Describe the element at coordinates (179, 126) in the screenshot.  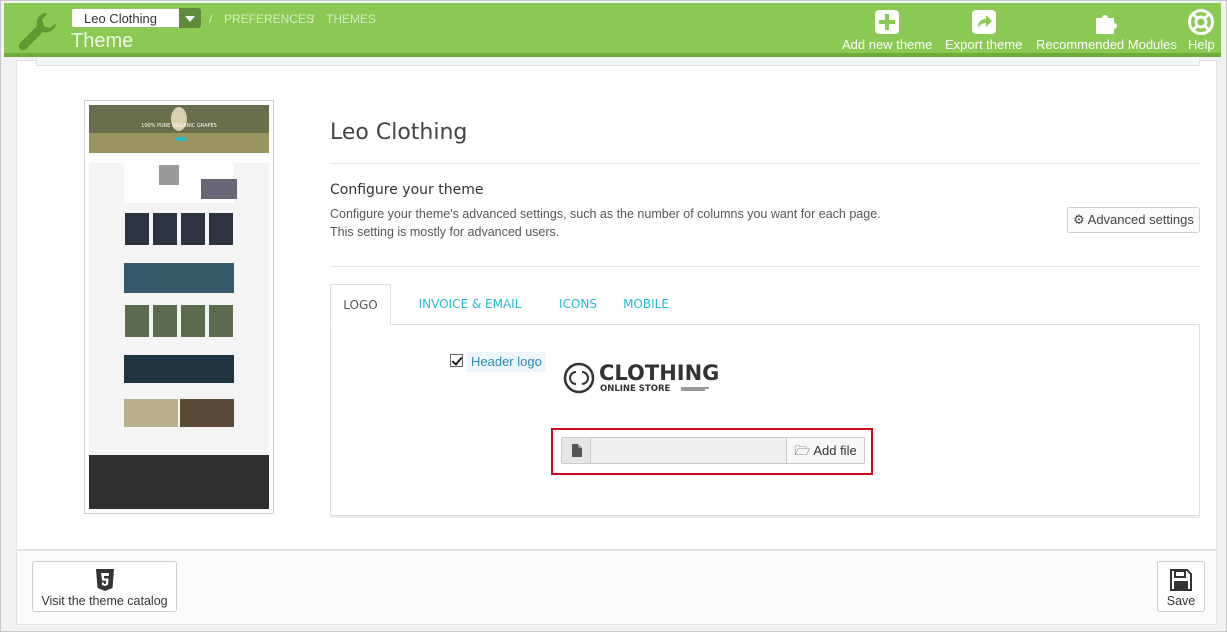
I see `preview-banner-text: 100% PURE ORGANIC GRAPES` at that location.